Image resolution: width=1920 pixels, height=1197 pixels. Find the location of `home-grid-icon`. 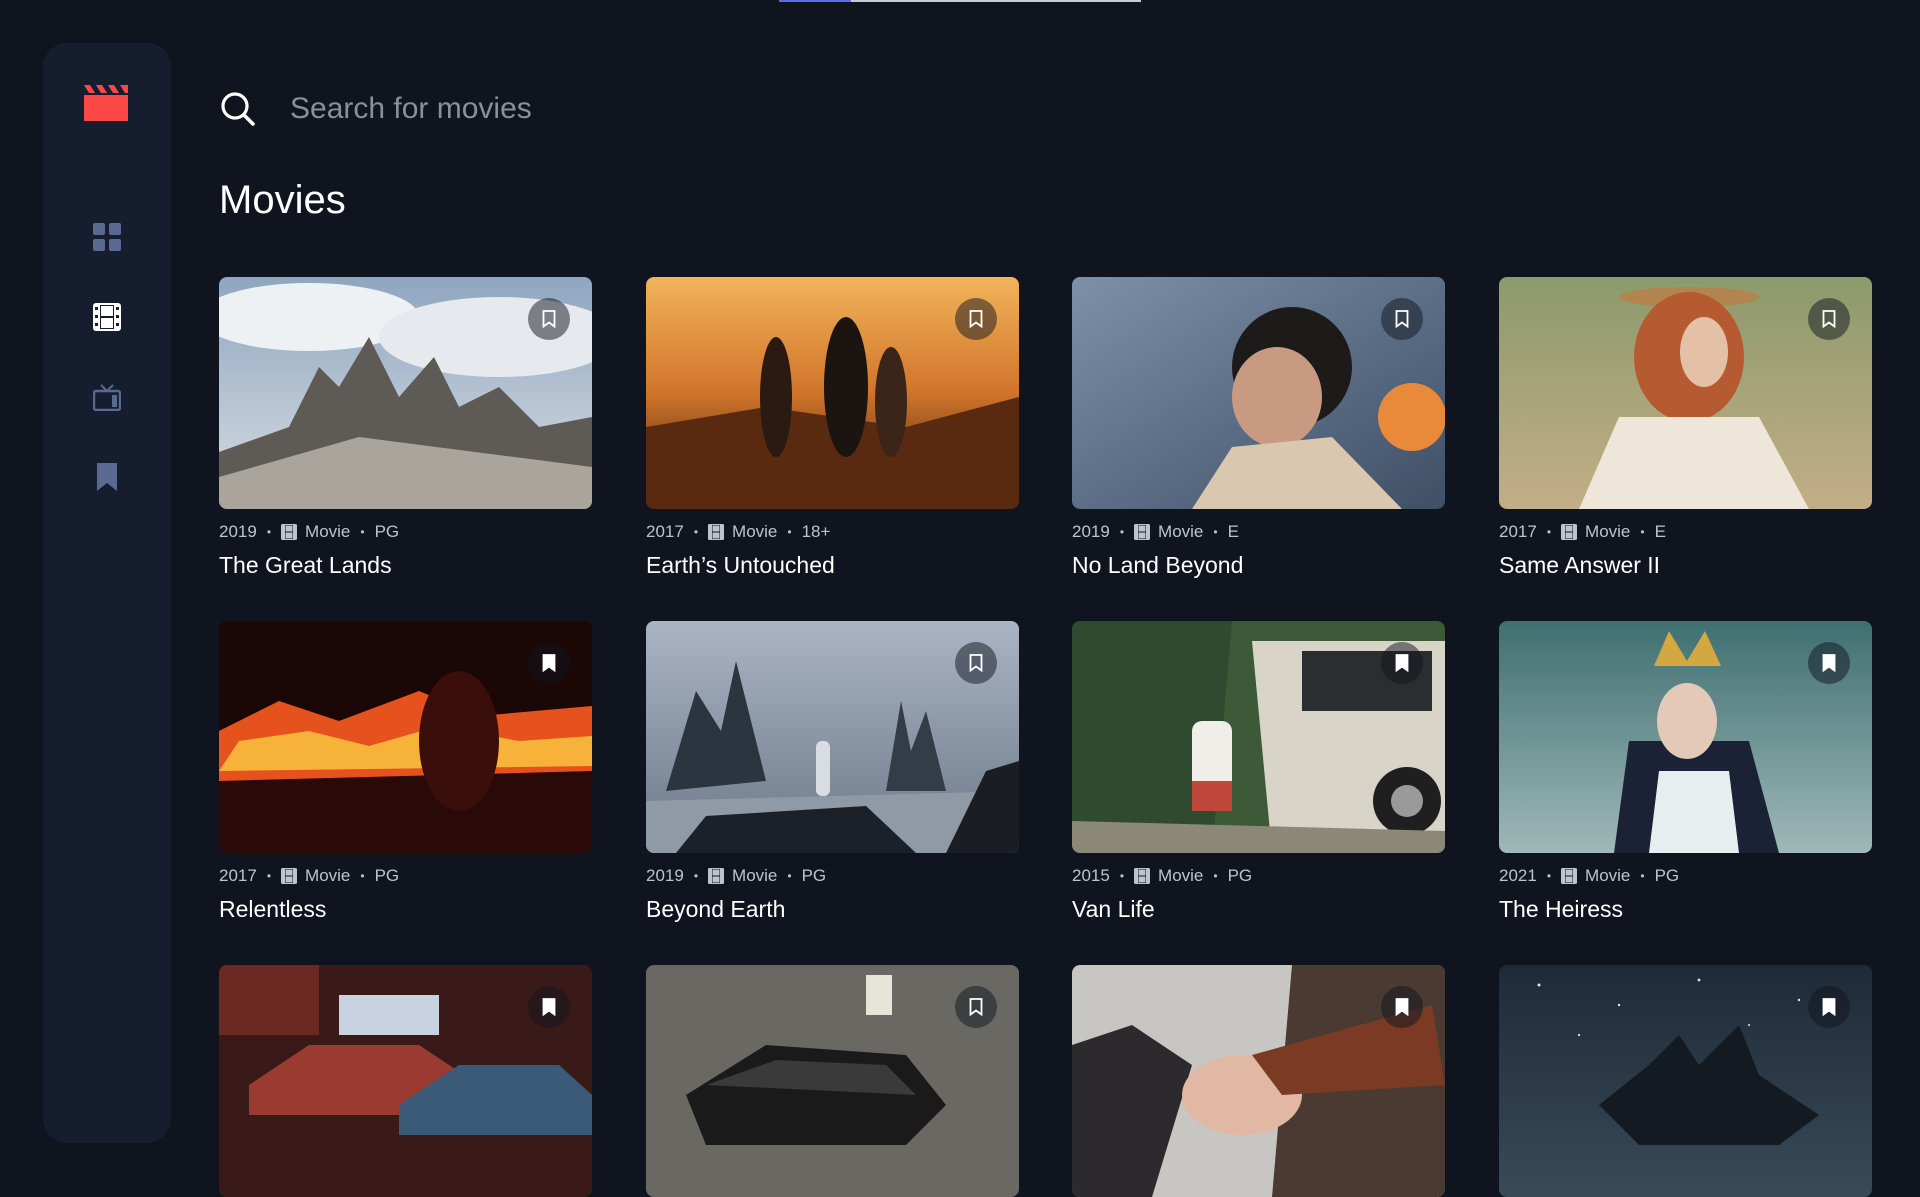

home-grid-icon is located at coordinates (107, 237).